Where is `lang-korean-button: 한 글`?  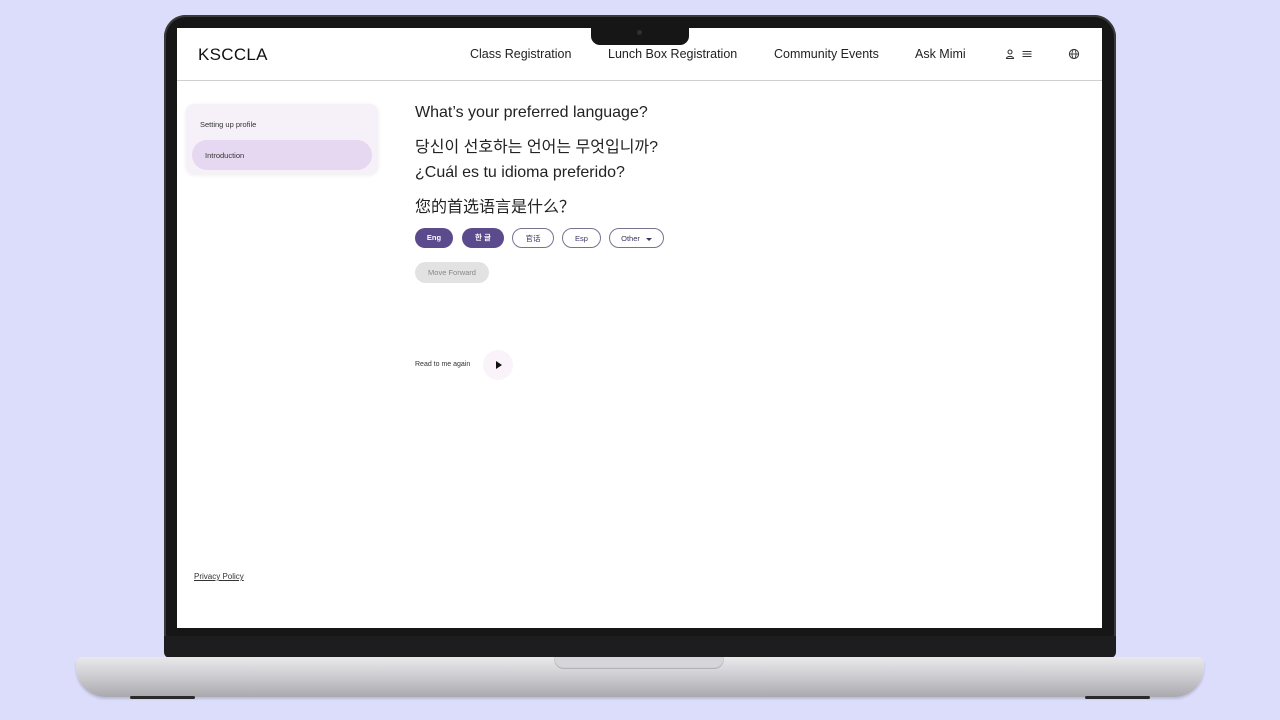
lang-korean-button: 한 글 is located at coordinates (483, 238).